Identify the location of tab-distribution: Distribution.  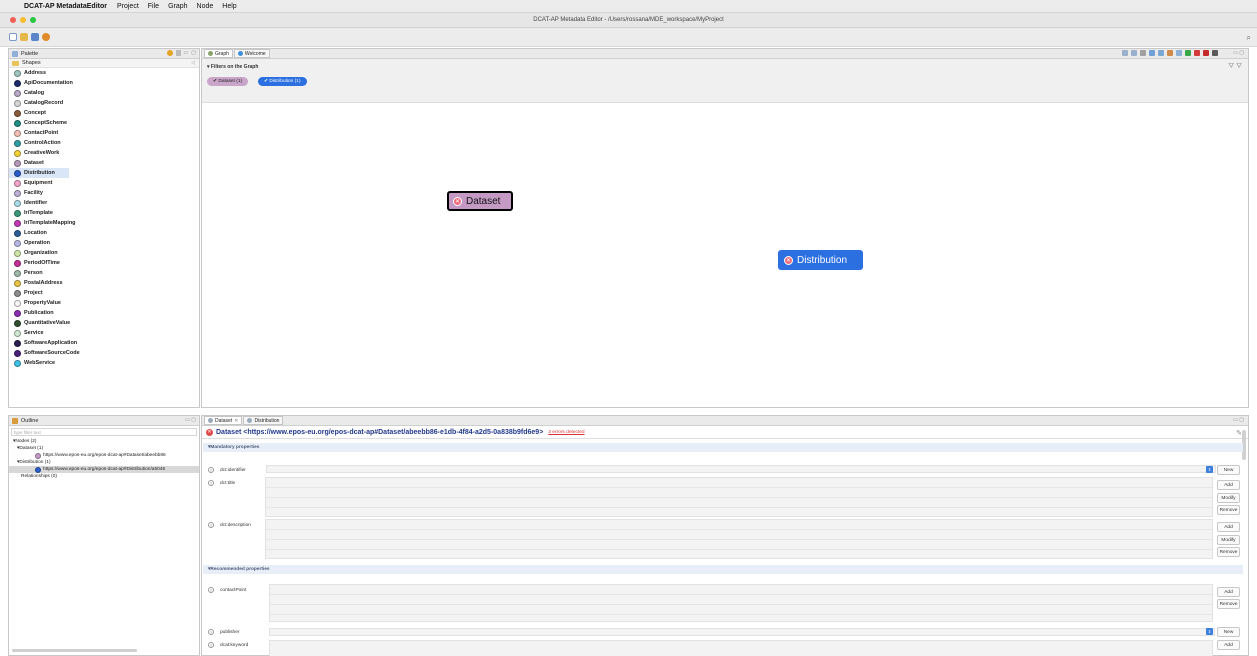
(263, 420).